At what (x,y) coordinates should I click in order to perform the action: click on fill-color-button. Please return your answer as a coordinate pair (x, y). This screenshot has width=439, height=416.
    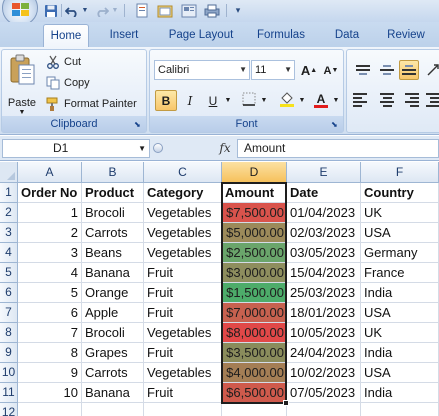
    Looking at the image, I should click on (287, 100).